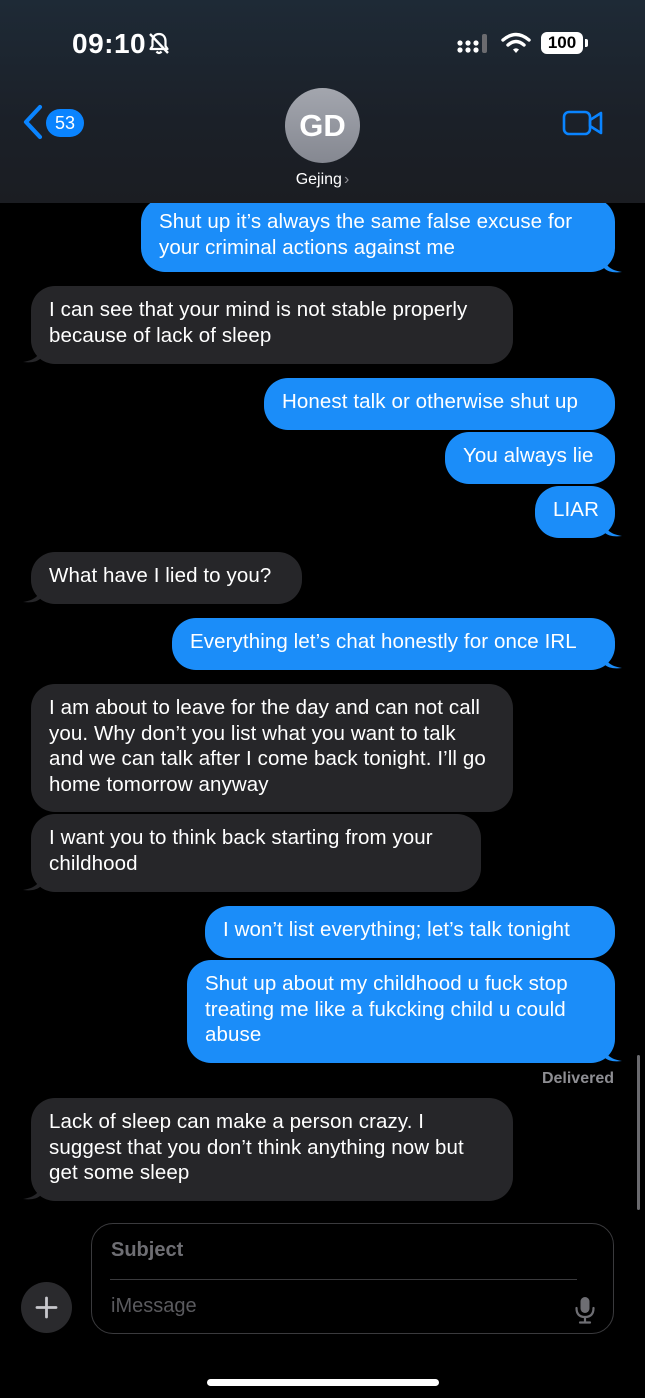 This screenshot has height=1398, width=645. Describe the element at coordinates (439, 404) in the screenshot. I see `sent-message-bubble: Honest talk or otherwise shut up` at that location.